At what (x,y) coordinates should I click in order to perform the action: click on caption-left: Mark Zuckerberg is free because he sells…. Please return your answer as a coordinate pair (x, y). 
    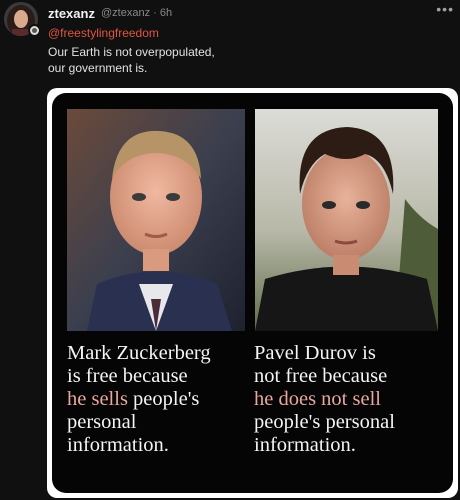
    Looking at the image, I should click on (159, 399).